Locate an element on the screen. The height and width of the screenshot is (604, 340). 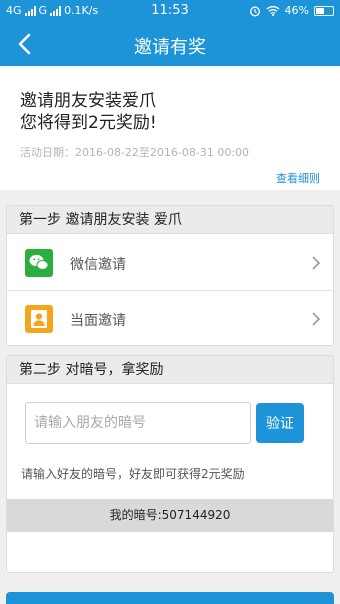
my-code: 我的暗号:507144920 is located at coordinates (170, 515).